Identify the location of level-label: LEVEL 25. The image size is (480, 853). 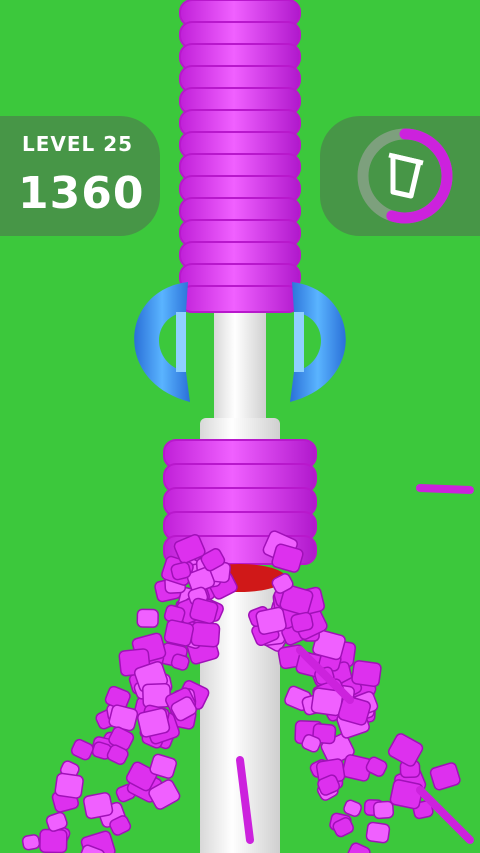
(78, 144).